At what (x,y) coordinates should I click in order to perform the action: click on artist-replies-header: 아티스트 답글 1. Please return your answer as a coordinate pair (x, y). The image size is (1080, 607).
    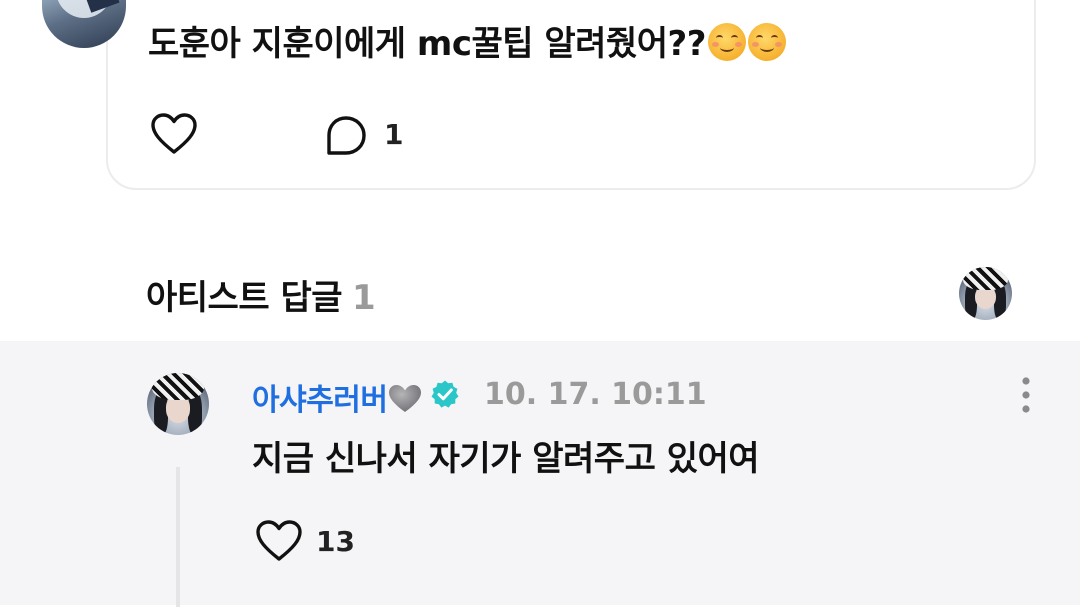
    Looking at the image, I should click on (261, 294).